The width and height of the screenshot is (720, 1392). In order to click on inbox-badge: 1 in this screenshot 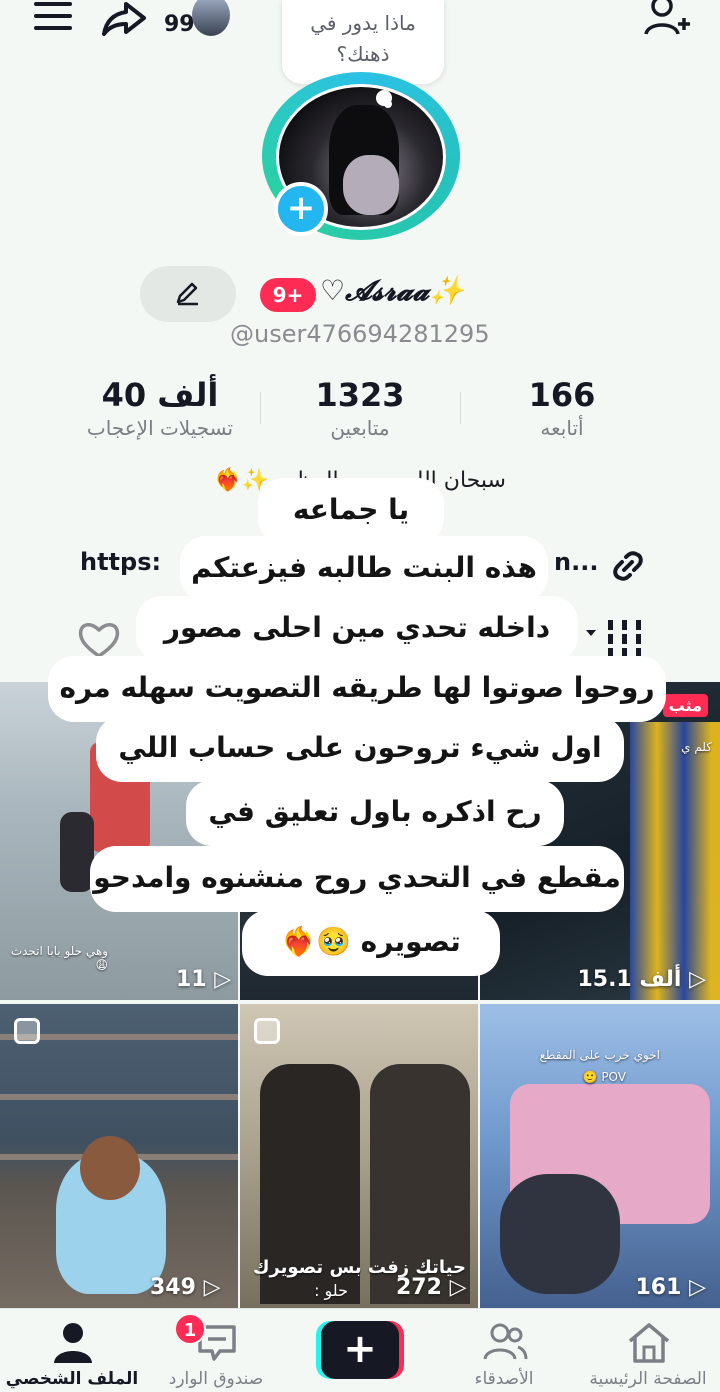, I will do `click(190, 1329)`.